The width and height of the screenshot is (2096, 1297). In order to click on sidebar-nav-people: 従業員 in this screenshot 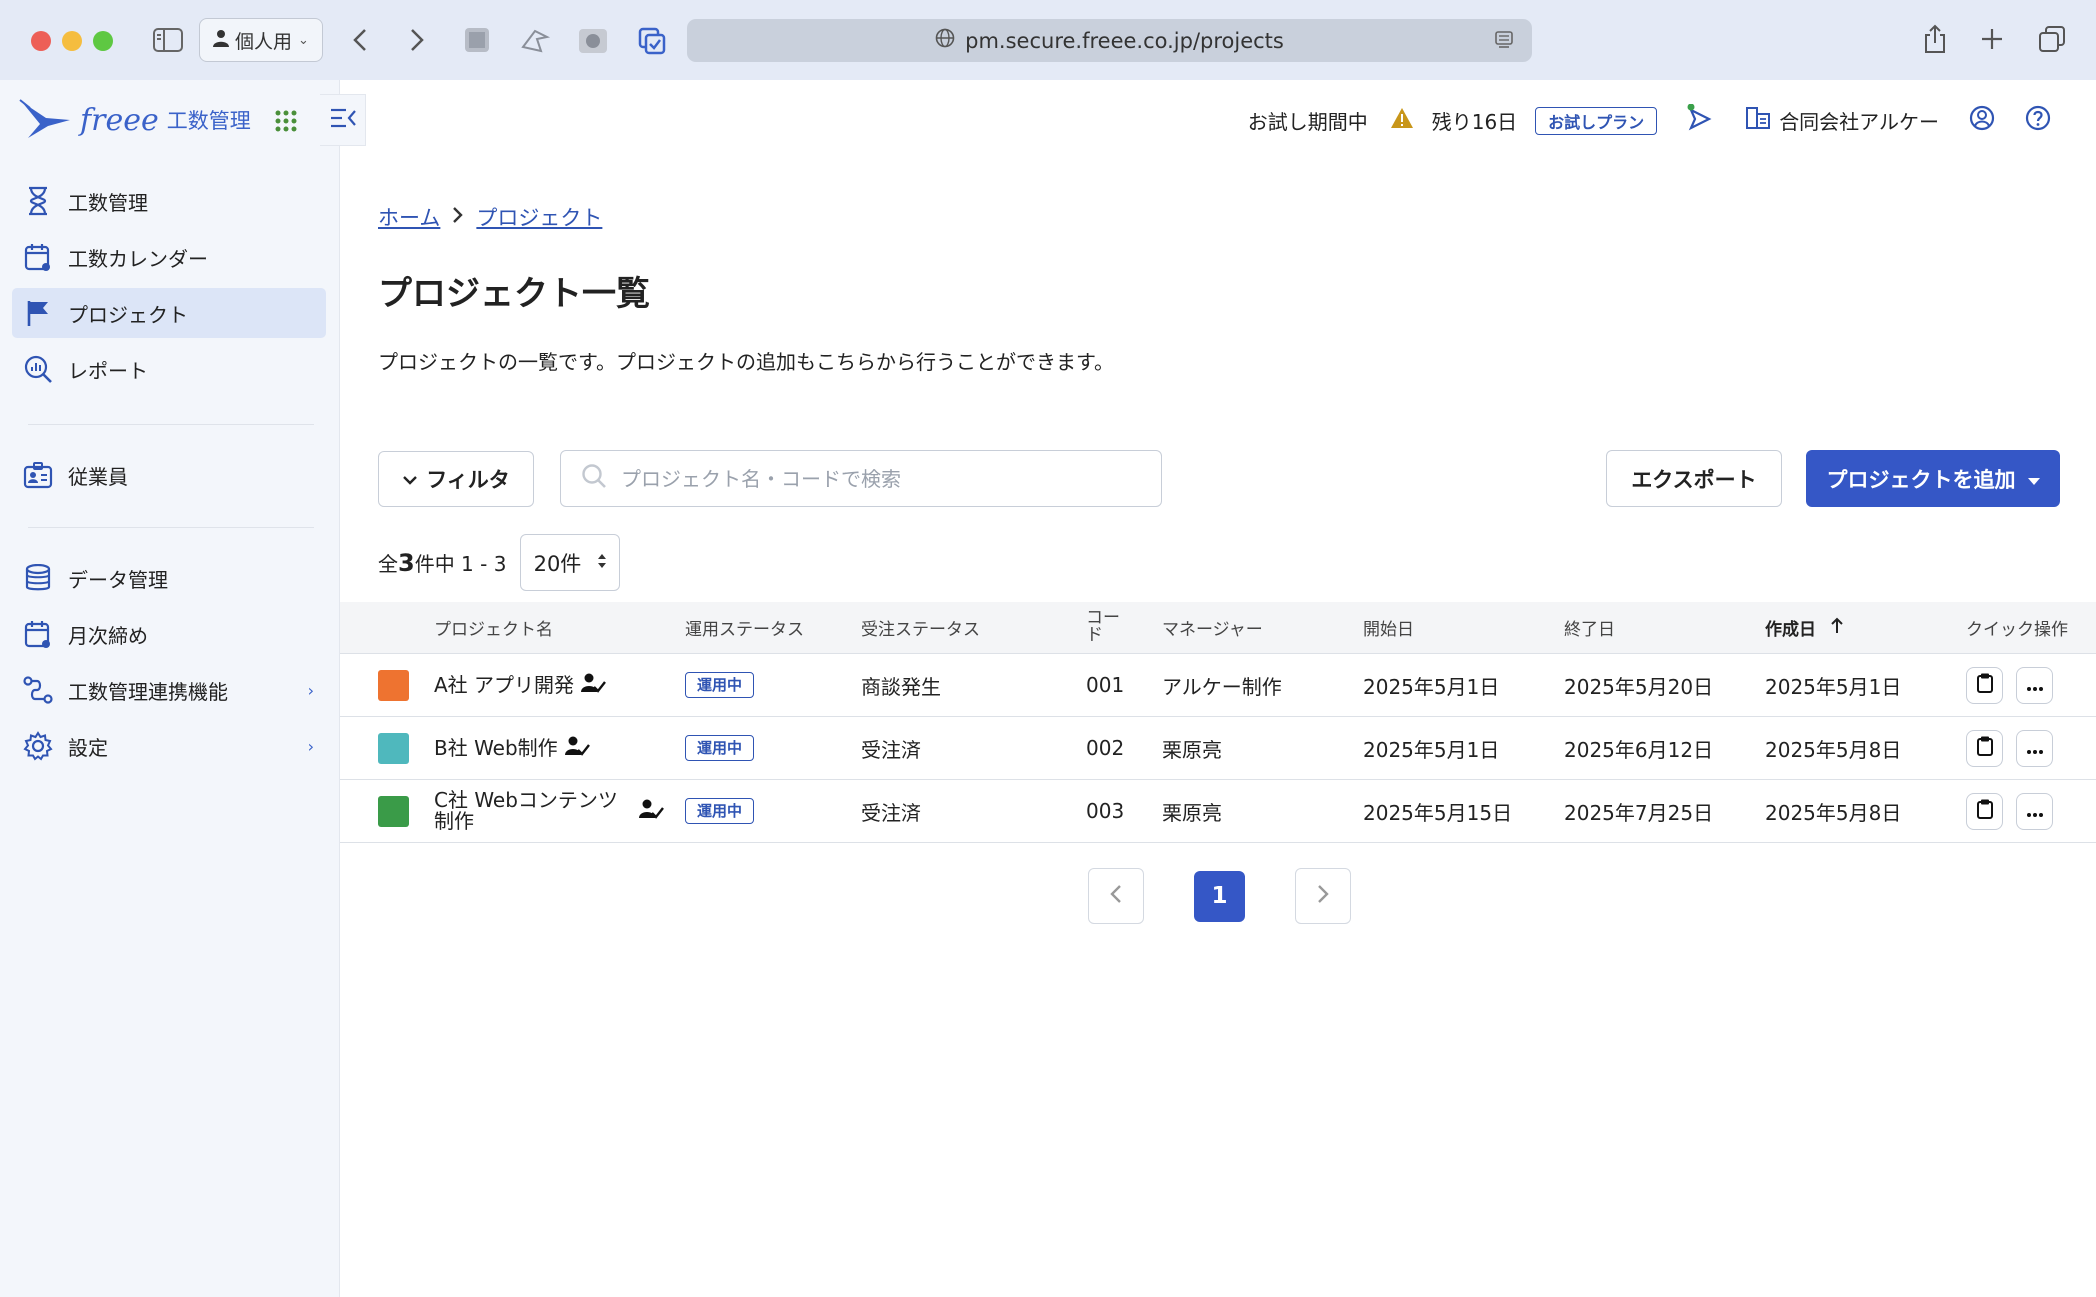, I will do `click(169, 478)`.